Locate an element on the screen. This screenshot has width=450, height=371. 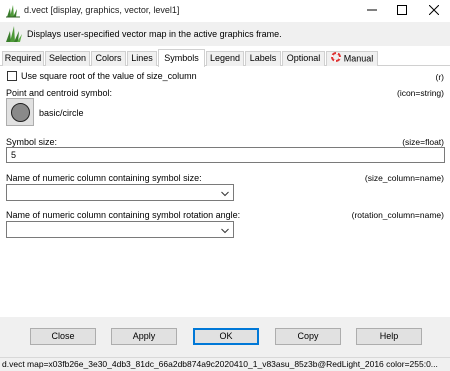
symbol-picker-button is located at coordinates (20, 112).